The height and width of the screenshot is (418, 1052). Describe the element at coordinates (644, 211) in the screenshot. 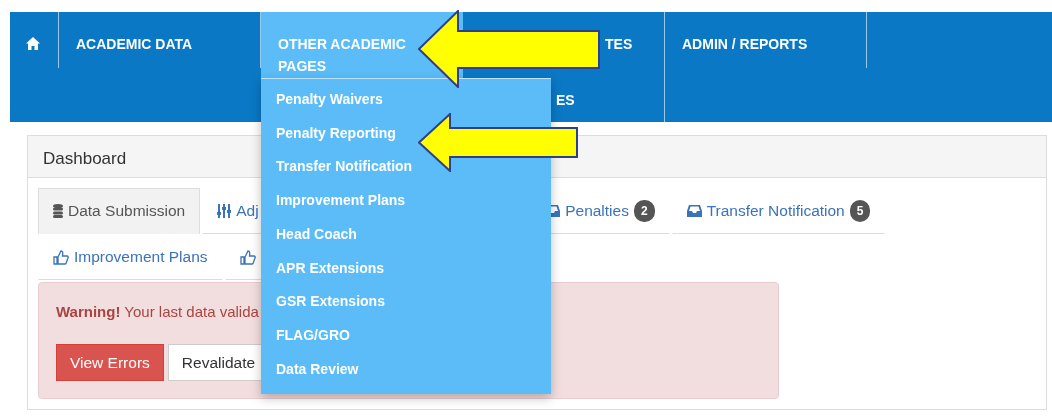

I see `count-badge: 2` at that location.